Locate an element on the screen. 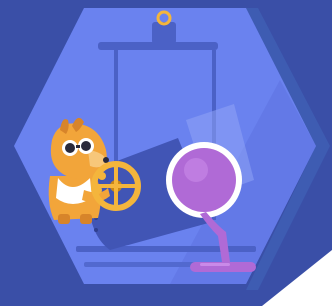 The width and height of the screenshot is (332, 306). steering-wheel-icon is located at coordinates (116, 186).